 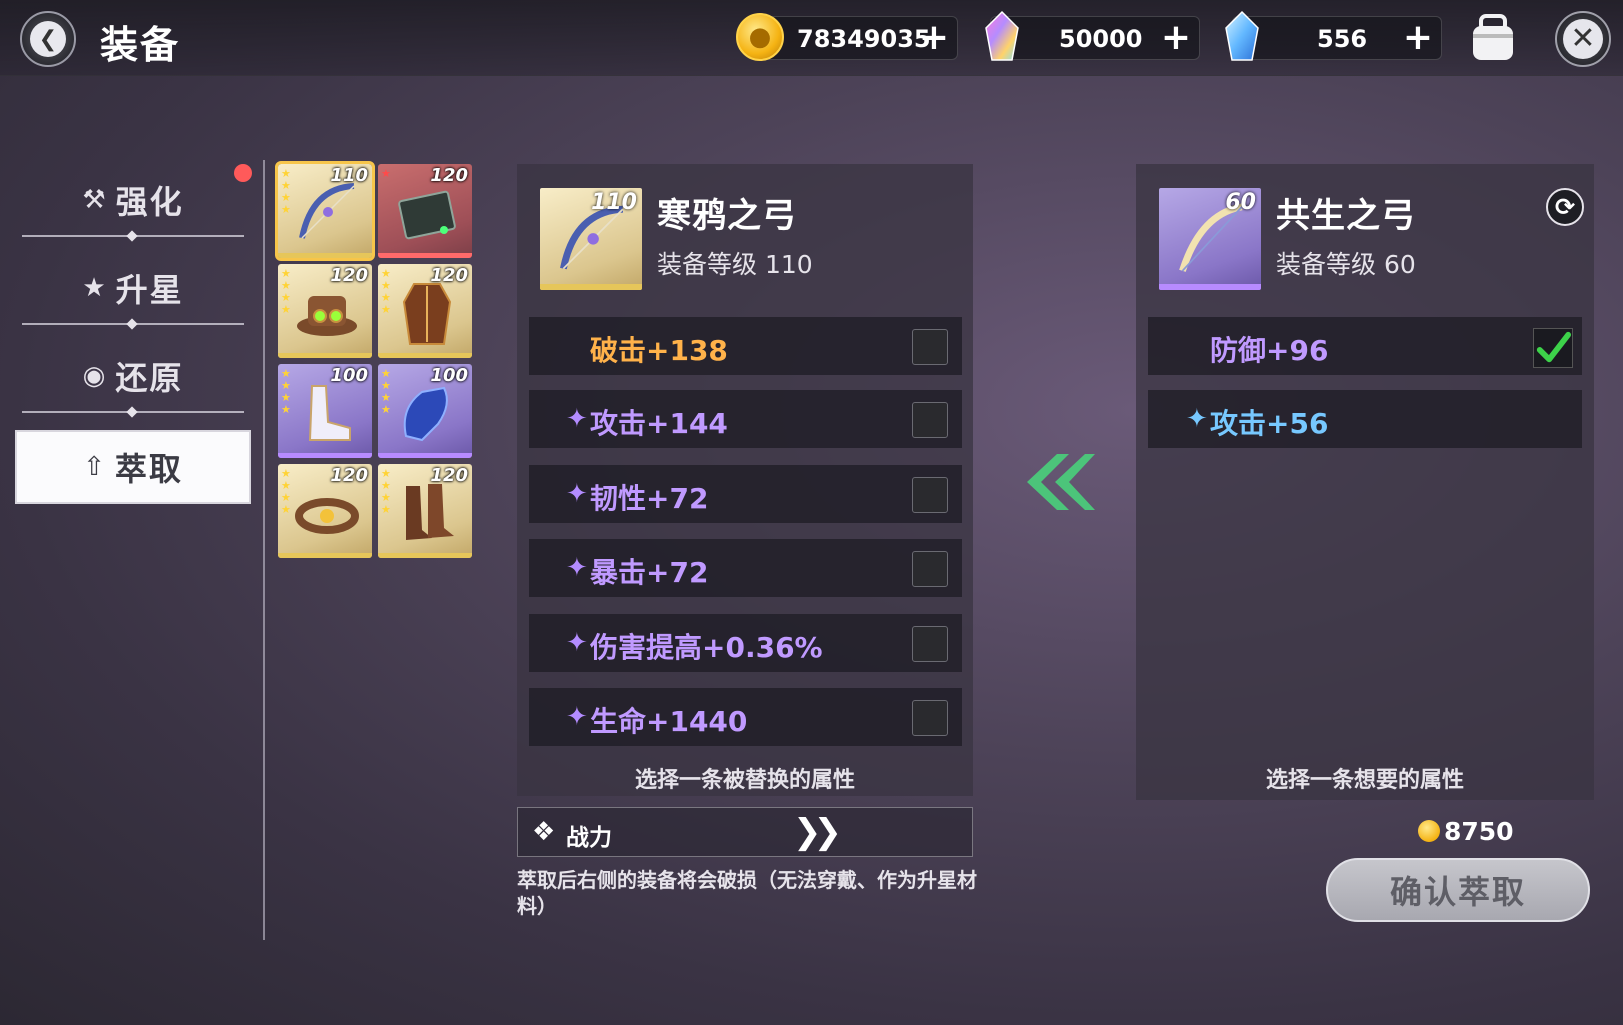 What do you see at coordinates (706, 647) in the screenshot?
I see `attribute-text: 伤害提高+0.36%` at bounding box center [706, 647].